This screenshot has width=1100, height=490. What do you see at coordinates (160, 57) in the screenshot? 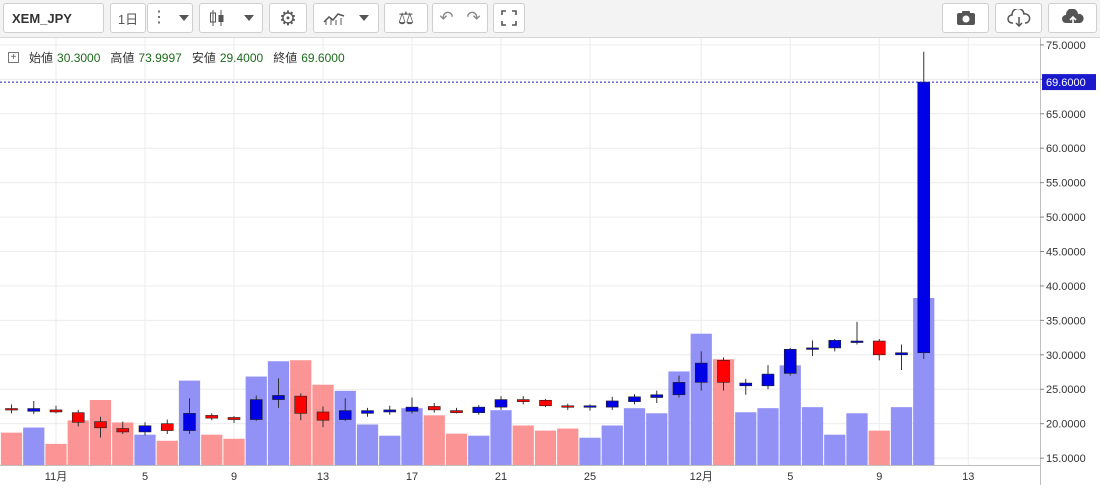
I see `high-value: 73.9997` at bounding box center [160, 57].